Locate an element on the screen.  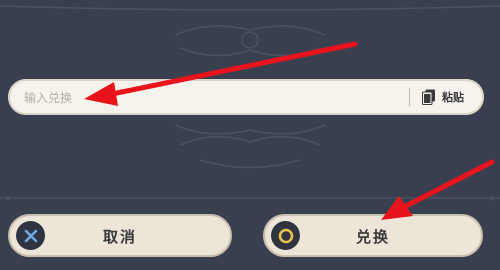
paste-label: 粘贴 is located at coordinates (453, 97).